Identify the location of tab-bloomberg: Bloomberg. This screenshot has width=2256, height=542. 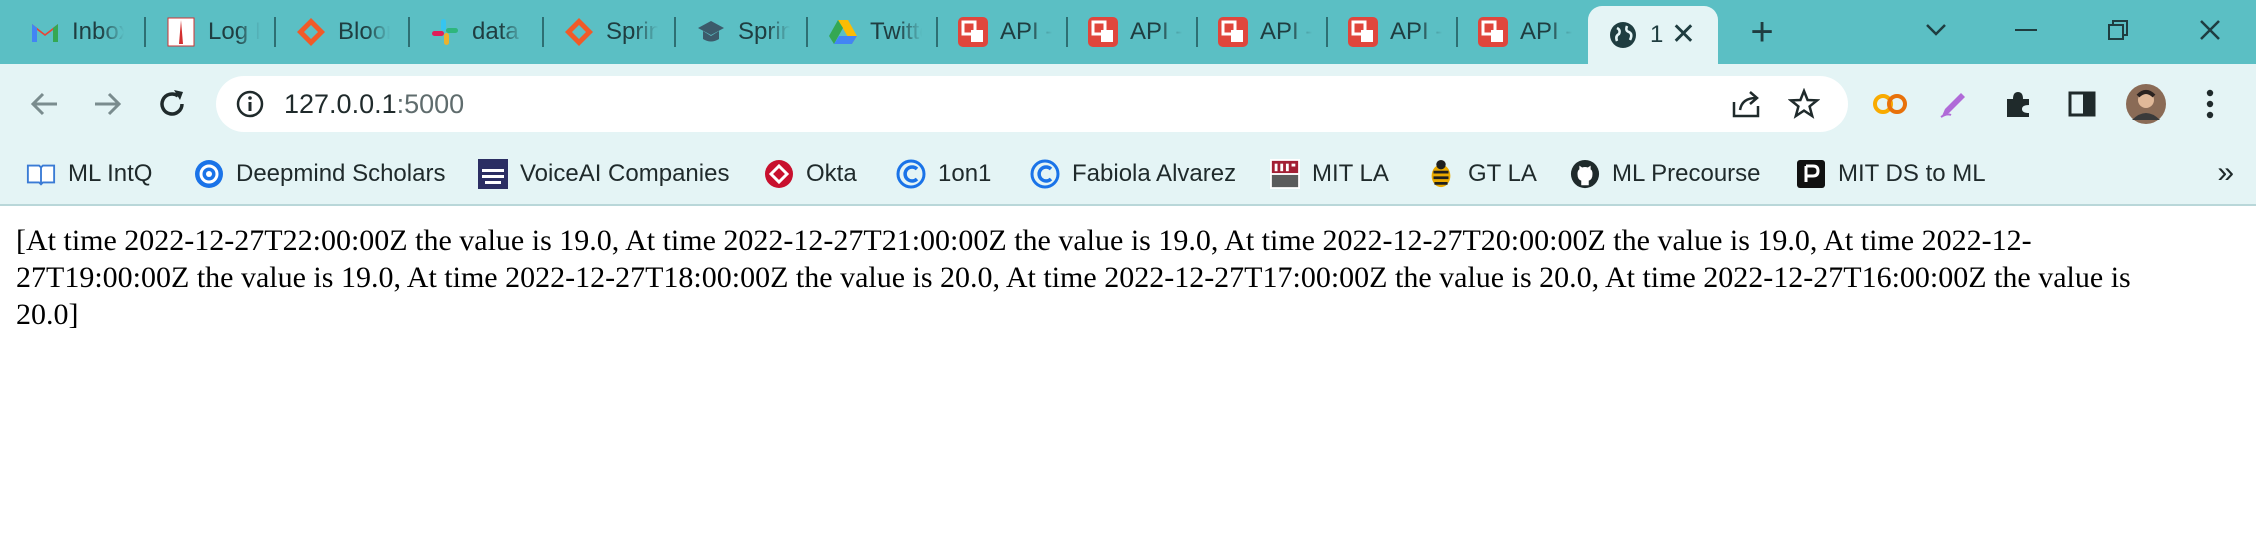
(343, 32).